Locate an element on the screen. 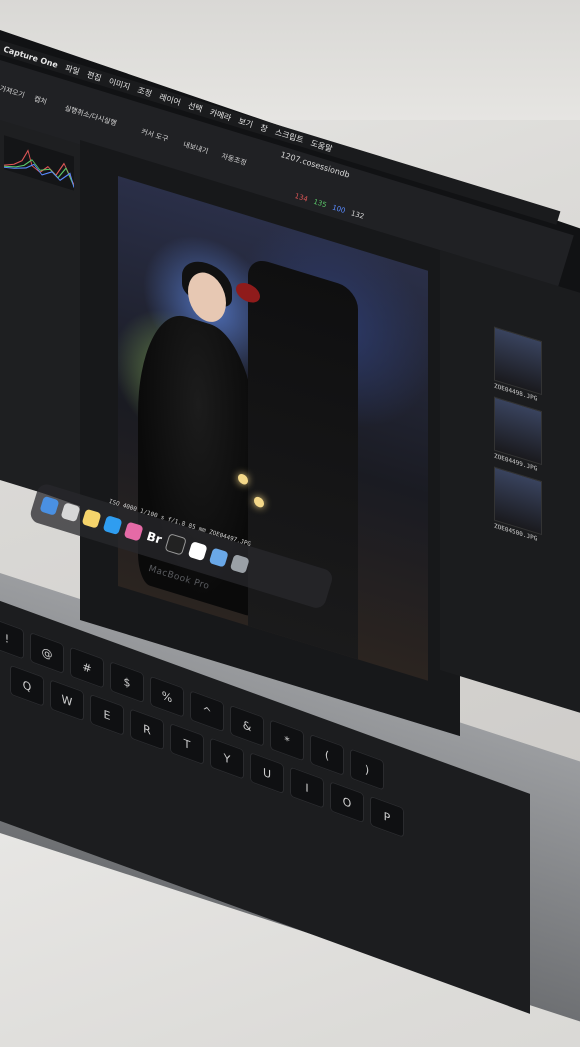  bridge-app-icon: Br is located at coordinates (154, 538).